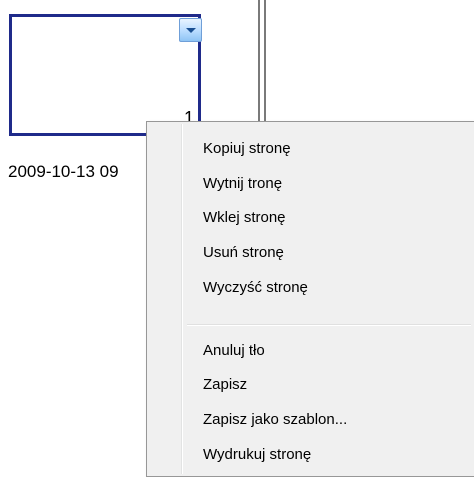  Describe the element at coordinates (63, 171) in the screenshot. I see `page-timestamp: 2009-10-13 09` at that location.